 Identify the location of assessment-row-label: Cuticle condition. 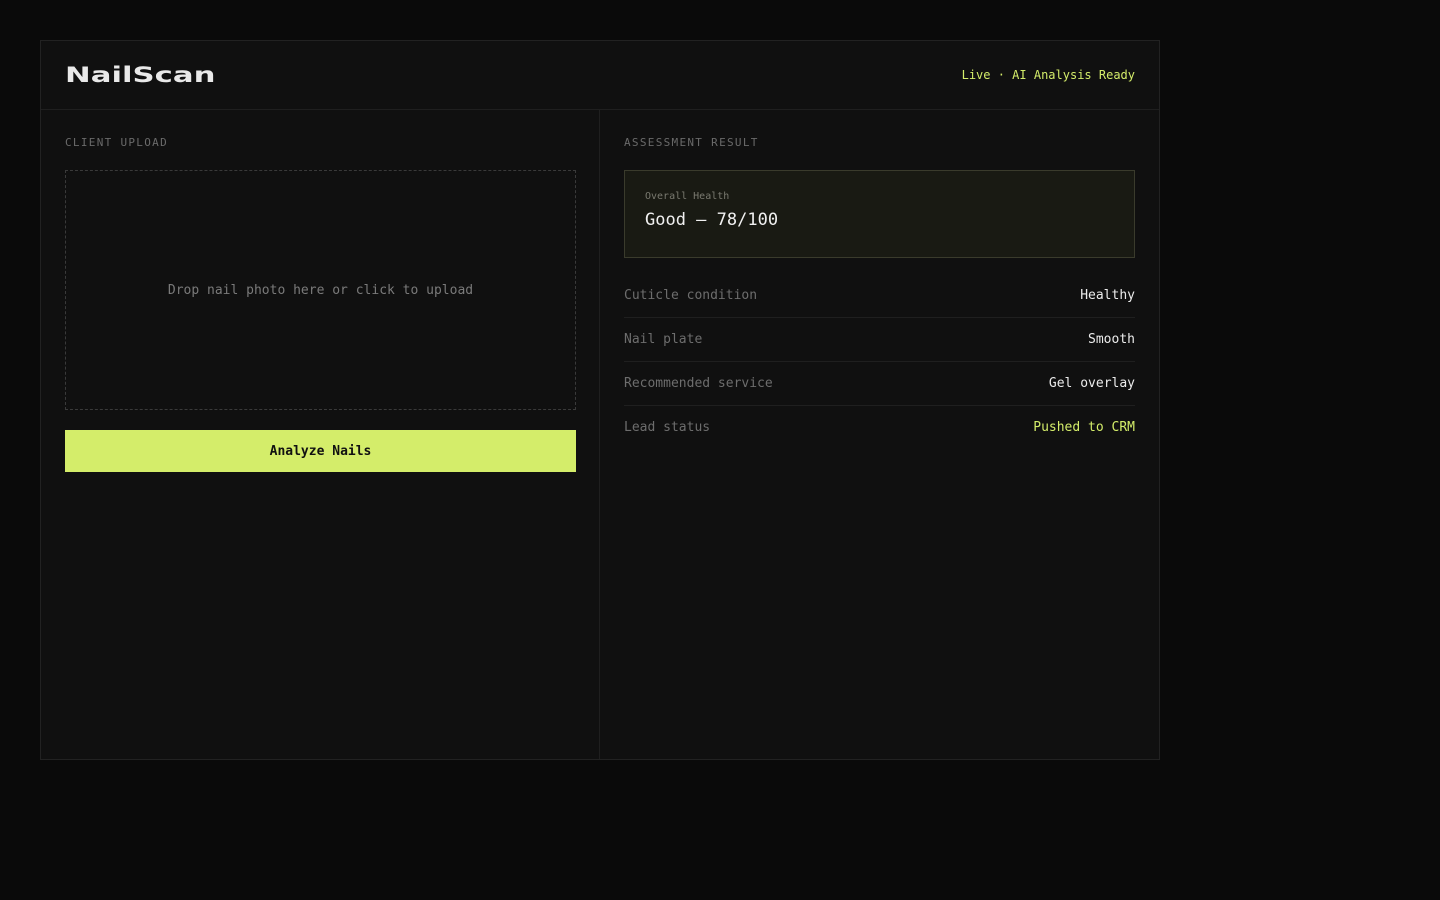
(691, 295).